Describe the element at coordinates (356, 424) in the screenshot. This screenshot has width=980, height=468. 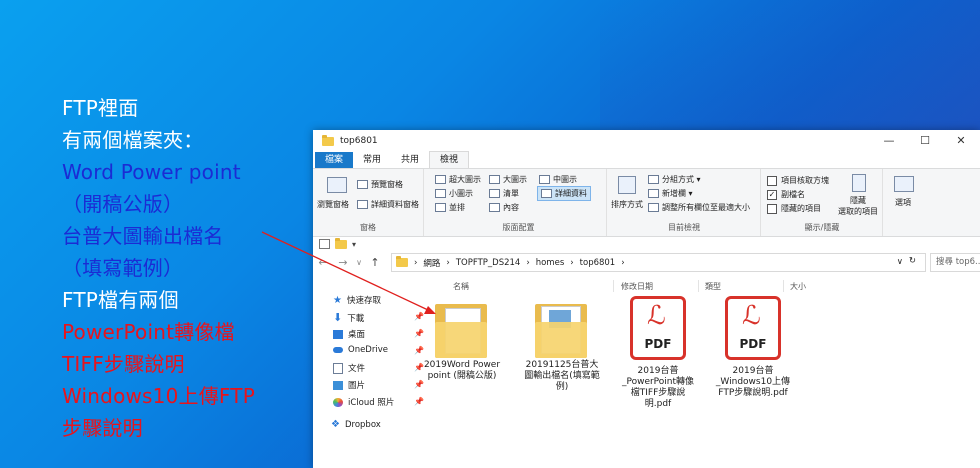
I see `nav-item-dropbox: ❖ Dropbox` at that location.